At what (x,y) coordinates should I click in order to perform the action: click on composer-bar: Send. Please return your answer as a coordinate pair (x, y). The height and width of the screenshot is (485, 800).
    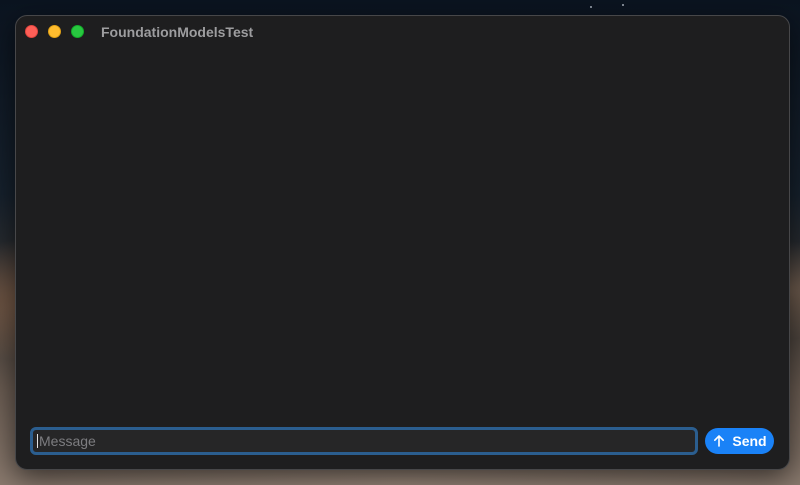
    Looking at the image, I should click on (402, 442).